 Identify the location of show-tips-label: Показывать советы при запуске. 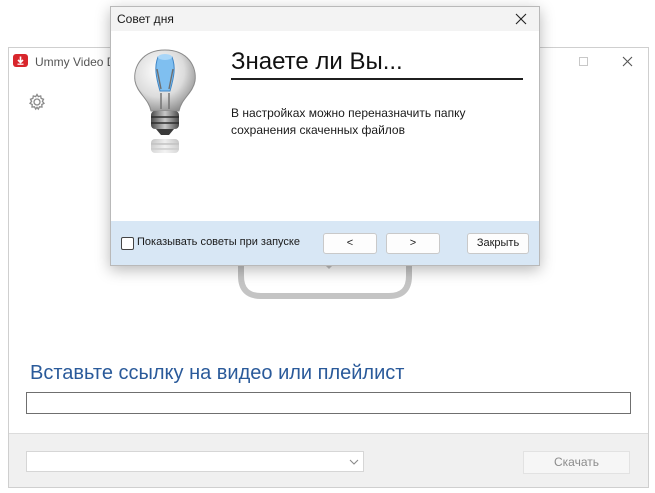
(218, 242).